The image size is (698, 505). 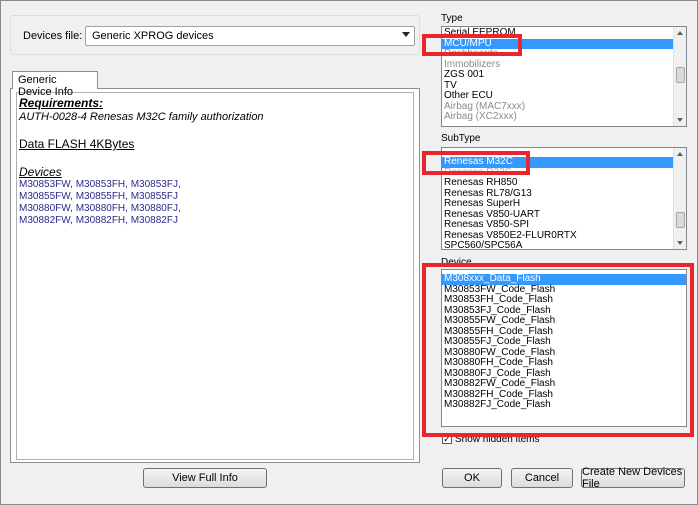 I want to click on list-item: ZGS 001, so click(x=564, y=75).